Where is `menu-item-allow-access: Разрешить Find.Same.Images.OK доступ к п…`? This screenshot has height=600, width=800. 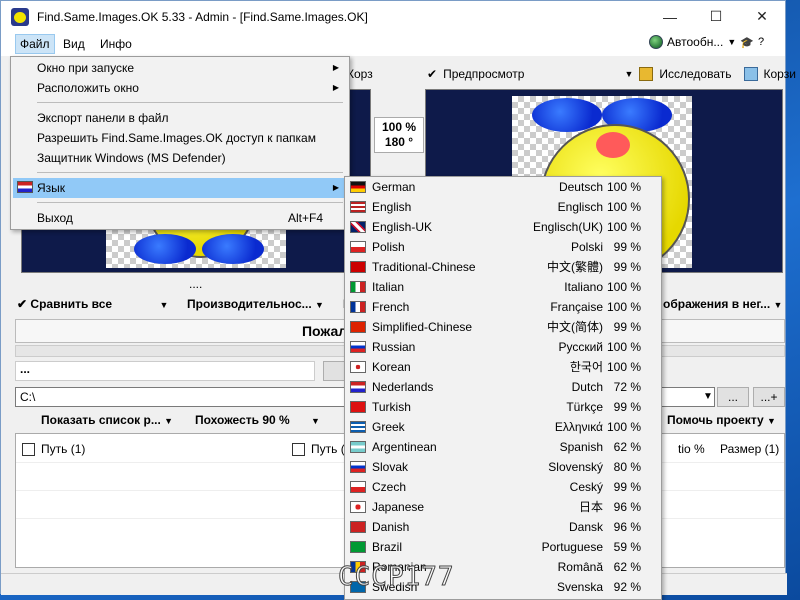
menu-item-allow-access: Разрешить Find.Same.Images.OK доступ к п… is located at coordinates (180, 138).